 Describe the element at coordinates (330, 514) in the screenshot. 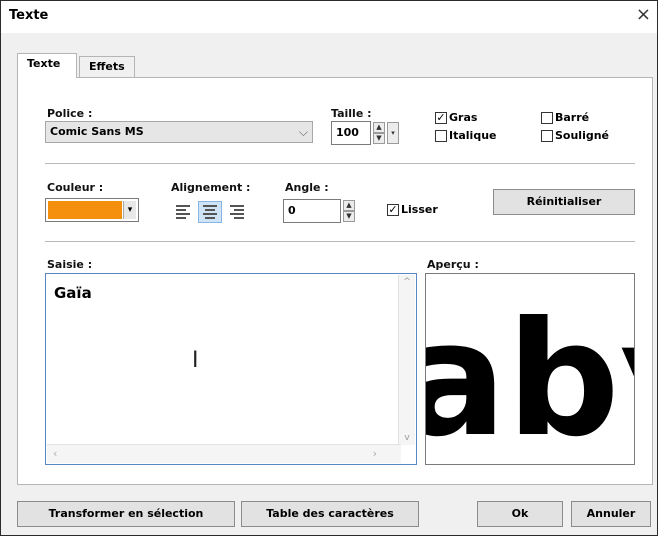

I see `character-map-button: Table des caractères` at that location.